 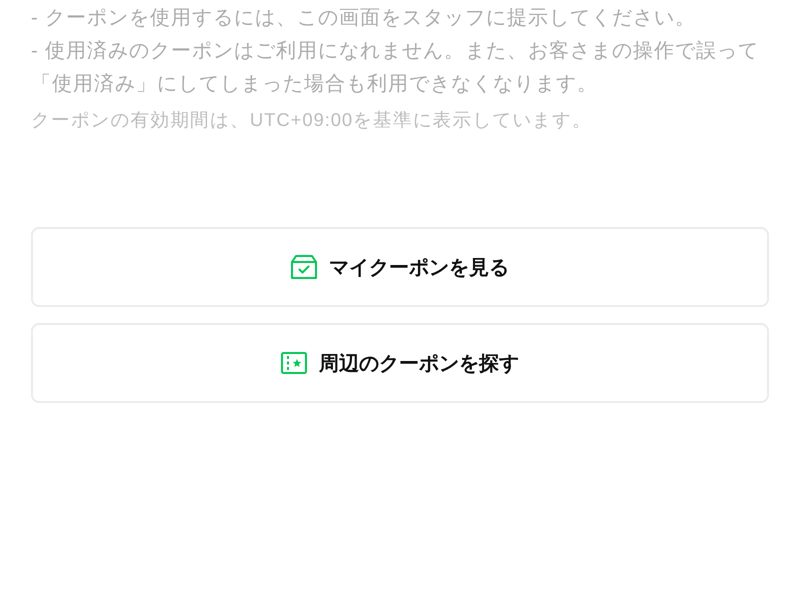 What do you see at coordinates (400, 267) in the screenshot?
I see `my-coupons-button: マイクーポンを見る` at bounding box center [400, 267].